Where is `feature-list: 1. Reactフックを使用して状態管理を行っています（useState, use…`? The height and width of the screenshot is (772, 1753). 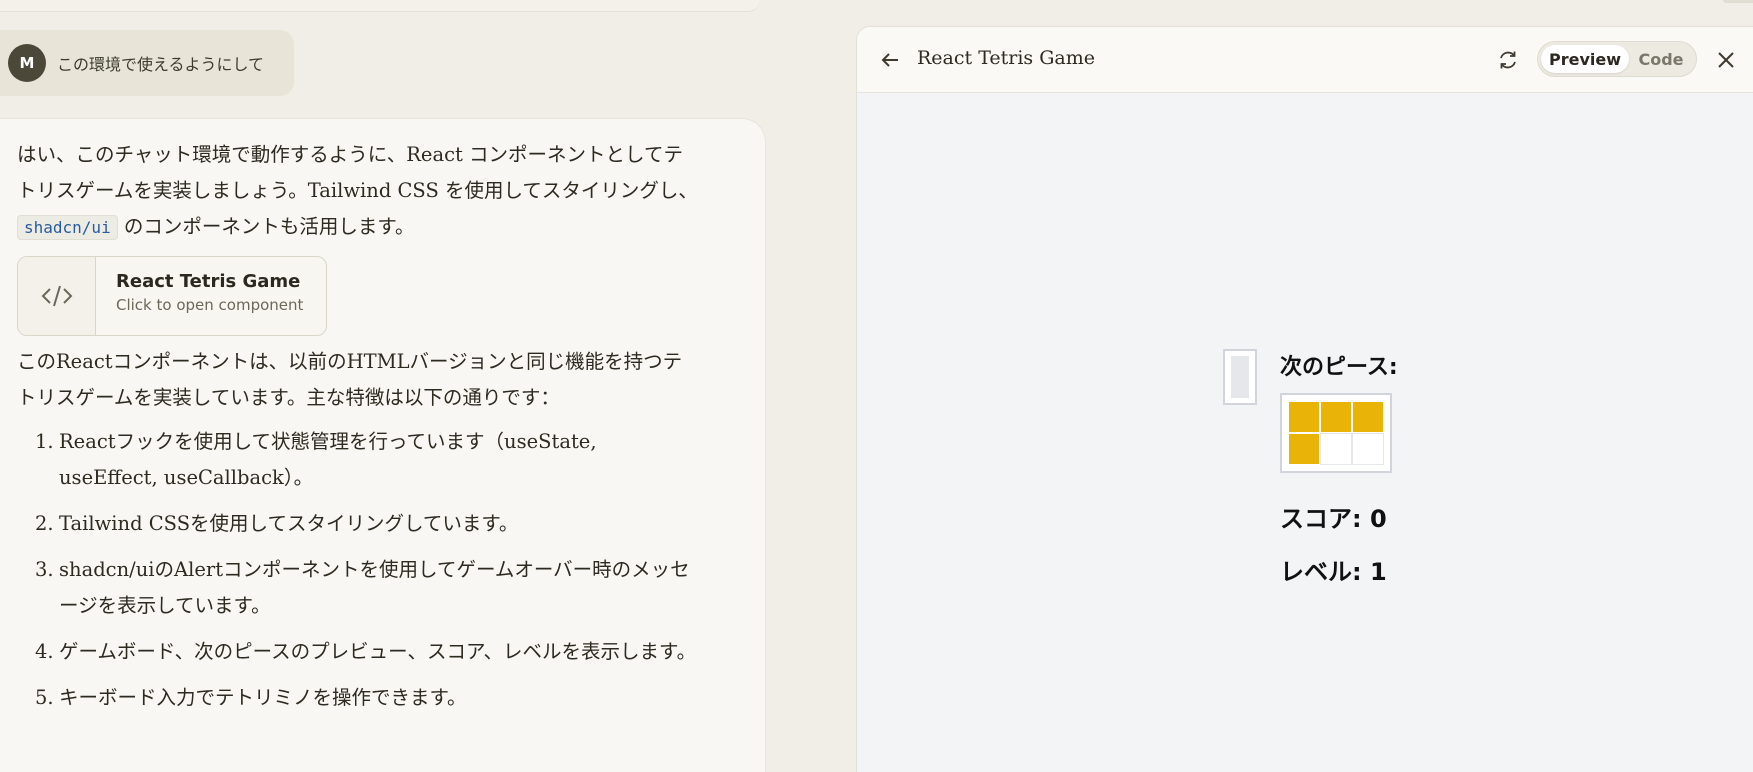 feature-list: 1. Reactフックを使用して状態管理を行っています（useState, use… is located at coordinates (359, 570).